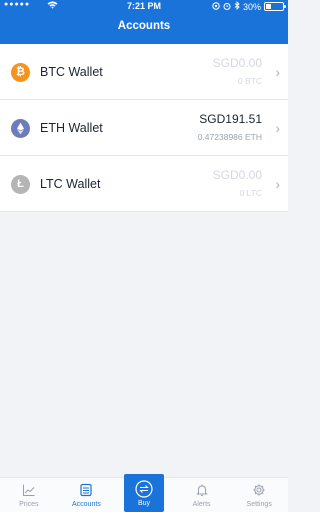 The width and height of the screenshot is (320, 512). I want to click on tab-settings: Settings, so click(259, 495).